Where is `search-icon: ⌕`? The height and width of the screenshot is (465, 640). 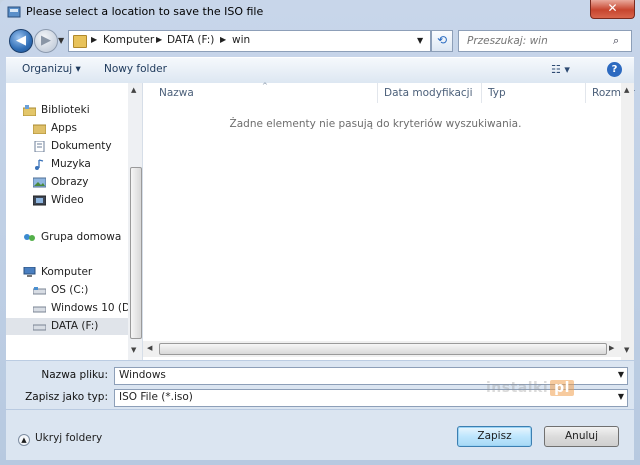 search-icon: ⌕ is located at coordinates (616, 41).